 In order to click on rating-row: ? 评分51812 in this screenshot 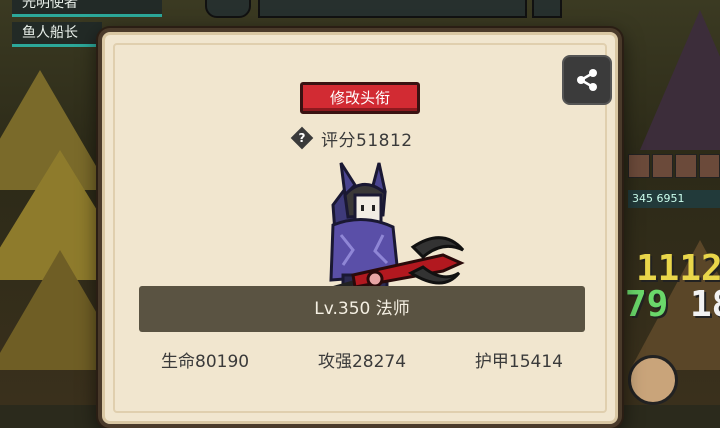, I will do `click(351, 138)`.